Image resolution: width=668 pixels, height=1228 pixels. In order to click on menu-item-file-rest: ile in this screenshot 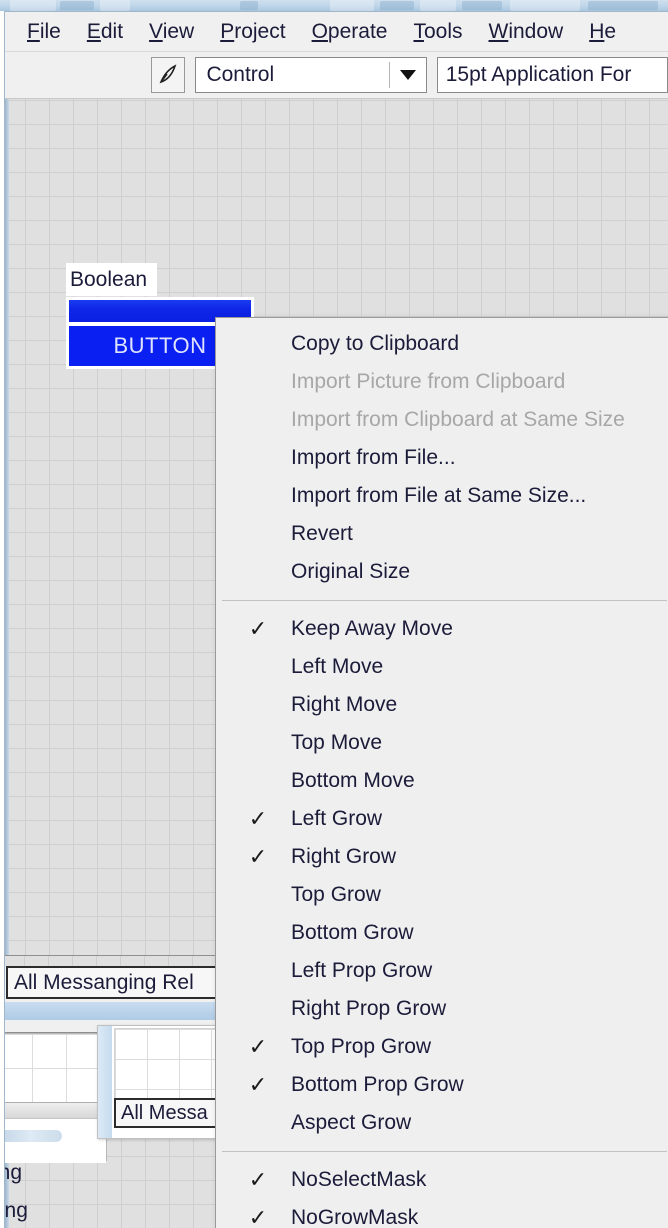, I will do `click(50, 31)`.